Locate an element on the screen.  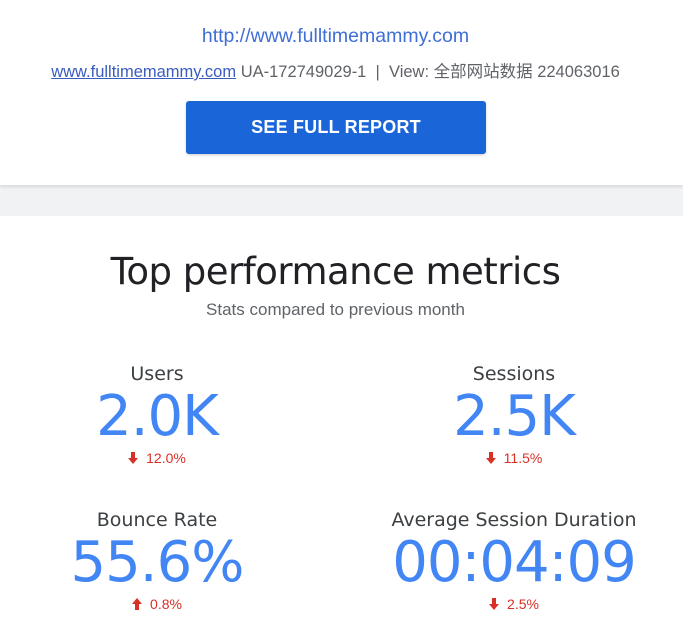
metric-change: 2.5% is located at coordinates (514, 604).